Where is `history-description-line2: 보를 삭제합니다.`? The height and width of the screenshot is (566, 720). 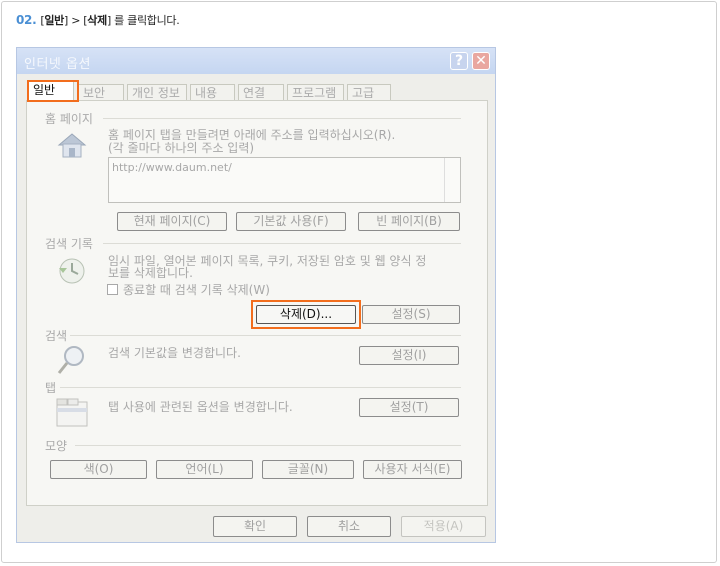
history-description-line2: 보를 삭제합니다. is located at coordinates (150, 273).